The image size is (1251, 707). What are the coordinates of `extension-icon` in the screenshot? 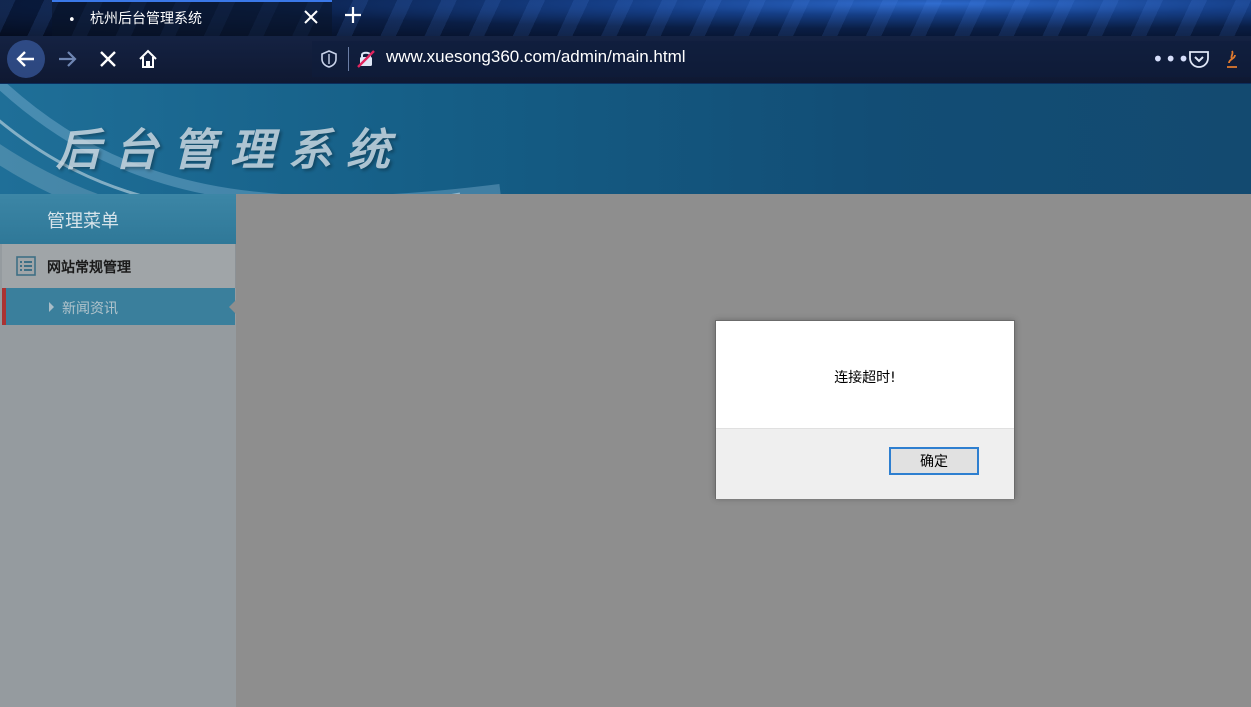 It's located at (1232, 59).